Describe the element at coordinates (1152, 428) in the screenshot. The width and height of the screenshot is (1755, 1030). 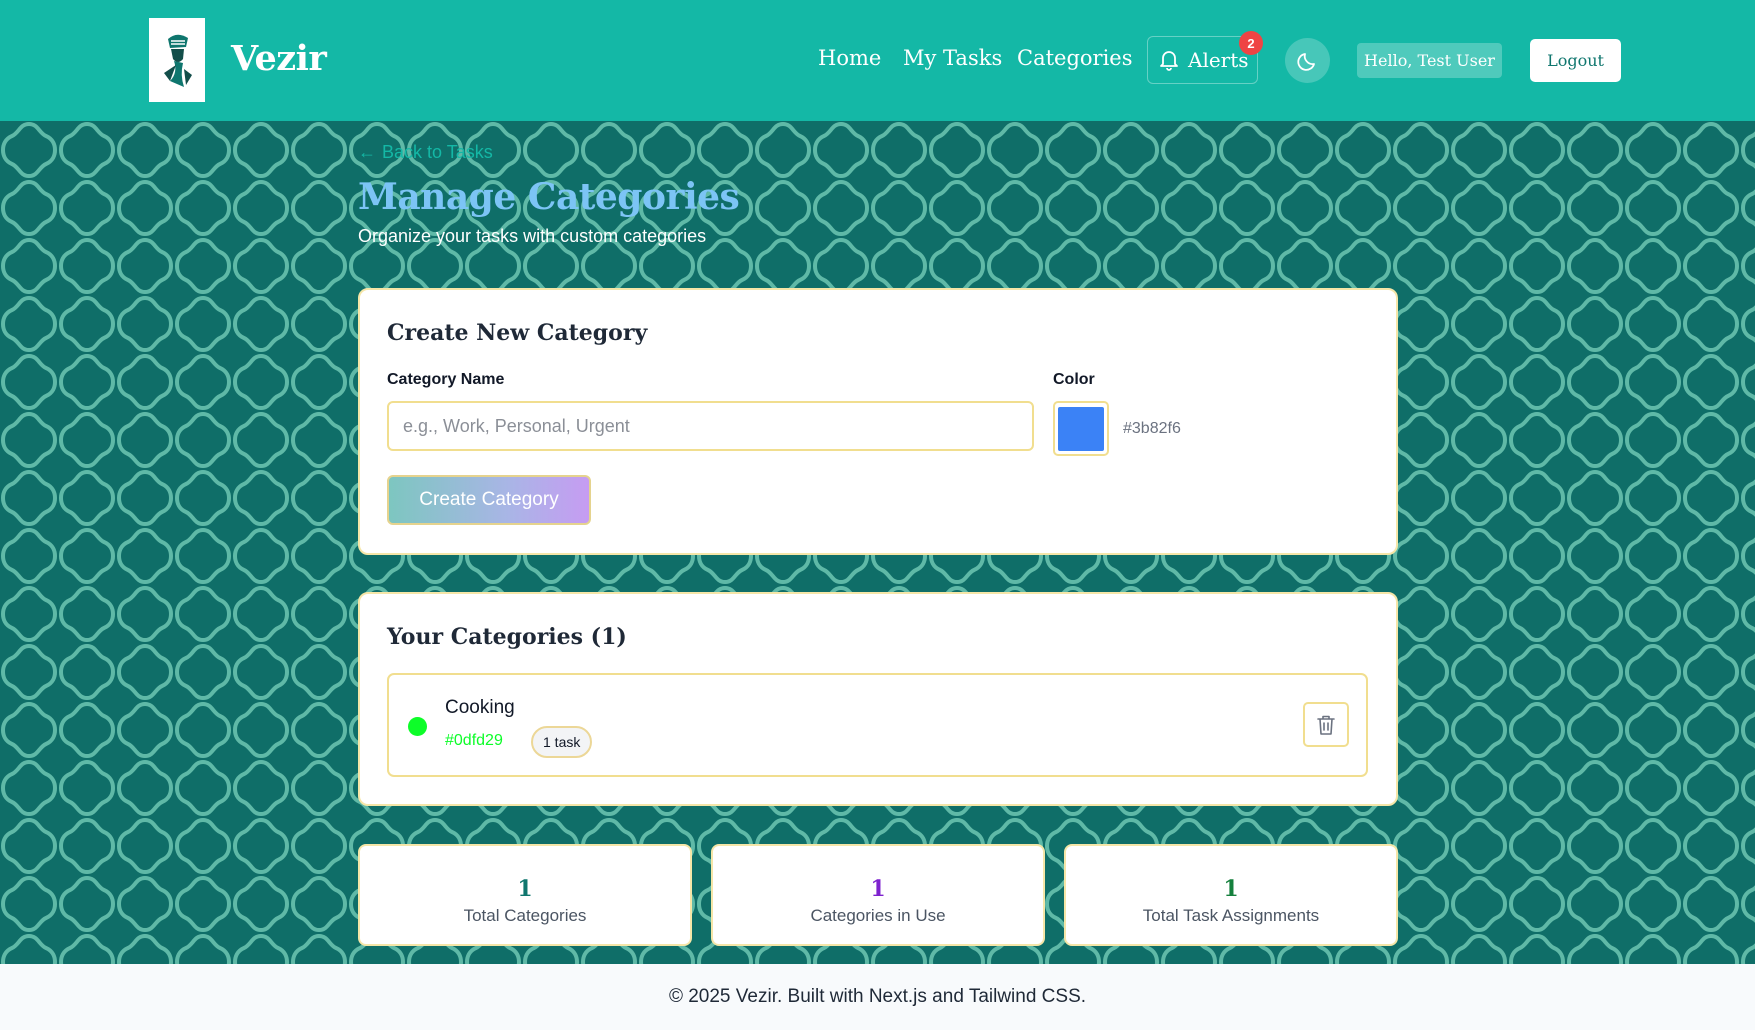
I see `color-hex-value: #3b82f6` at that location.